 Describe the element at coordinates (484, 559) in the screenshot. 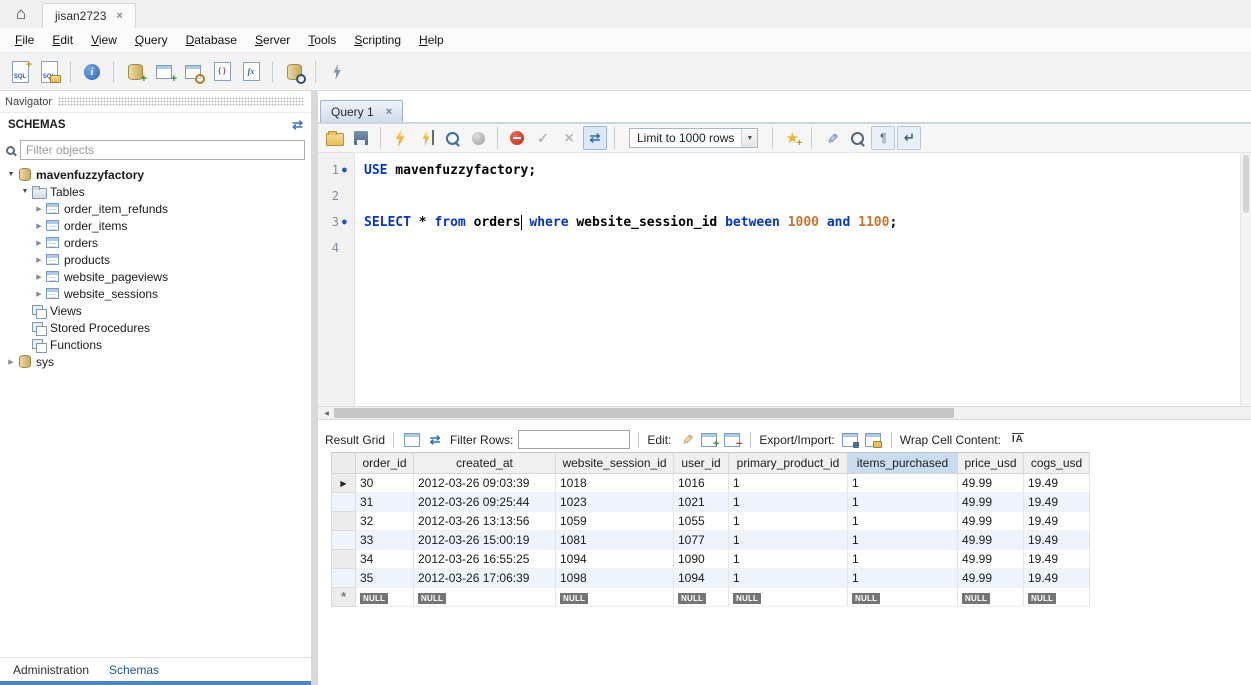

I see `cell: 2012-03-26 16:55:25` at that location.